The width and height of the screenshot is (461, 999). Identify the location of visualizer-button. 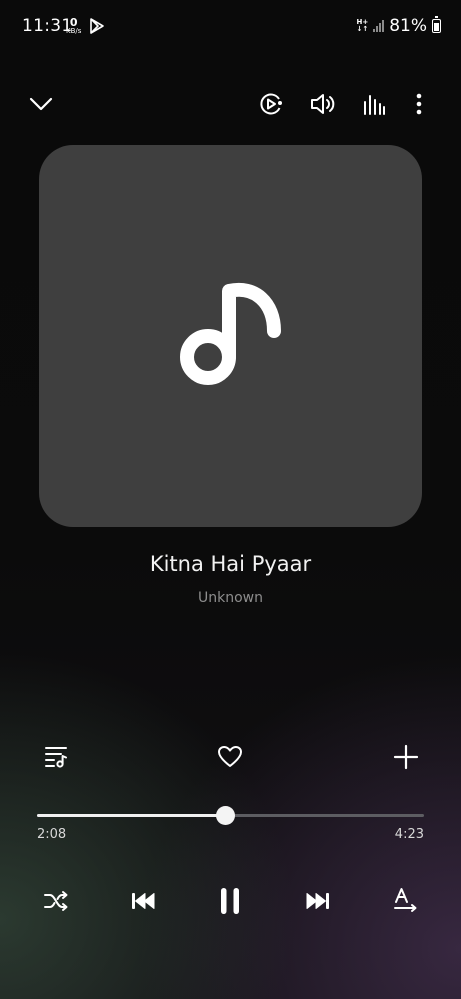
(271, 104).